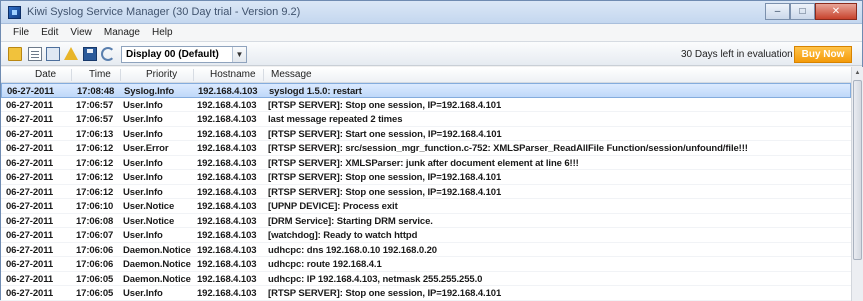  Describe the element at coordinates (15, 54) in the screenshot. I see `open-folder-icon` at that location.